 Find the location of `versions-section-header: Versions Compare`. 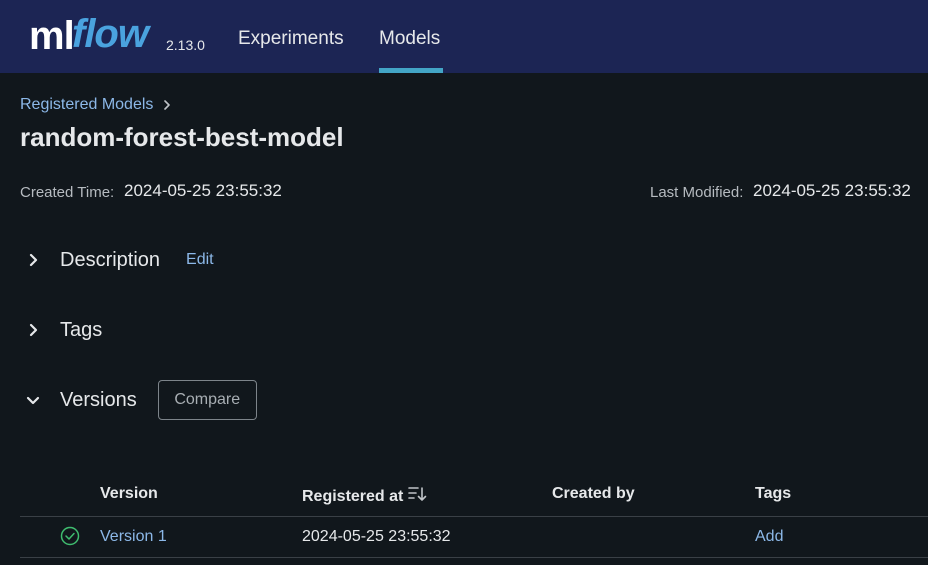

versions-section-header: Versions Compare is located at coordinates (138, 400).